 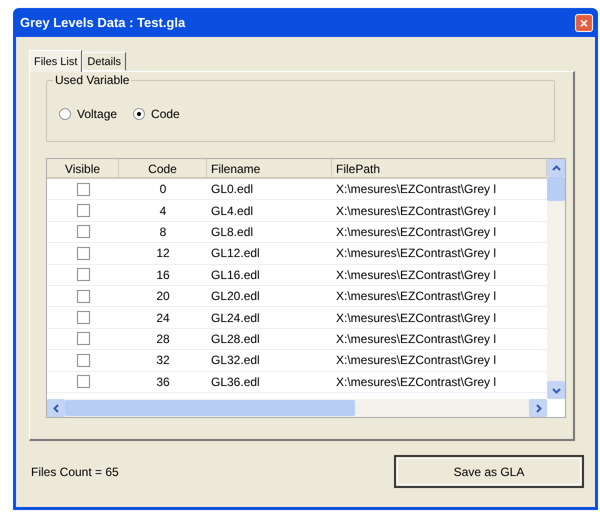 What do you see at coordinates (163, 189) in the screenshot?
I see `table-cell-text: 0` at bounding box center [163, 189].